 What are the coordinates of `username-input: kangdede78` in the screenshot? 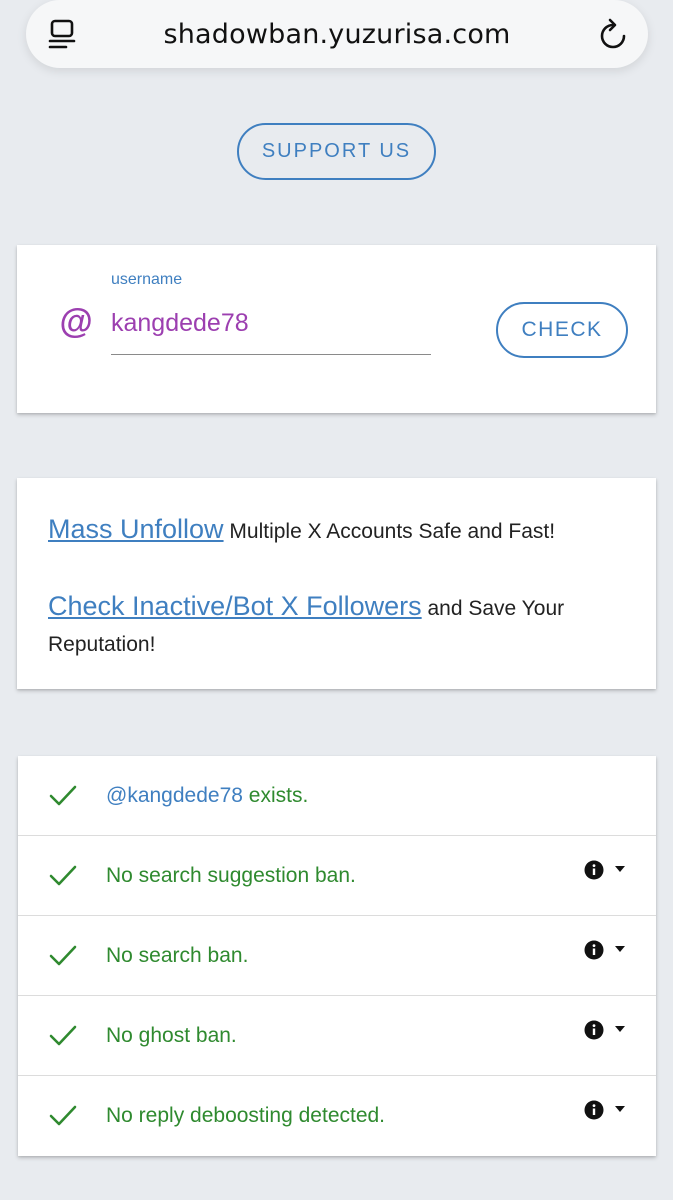 It's located at (180, 323).